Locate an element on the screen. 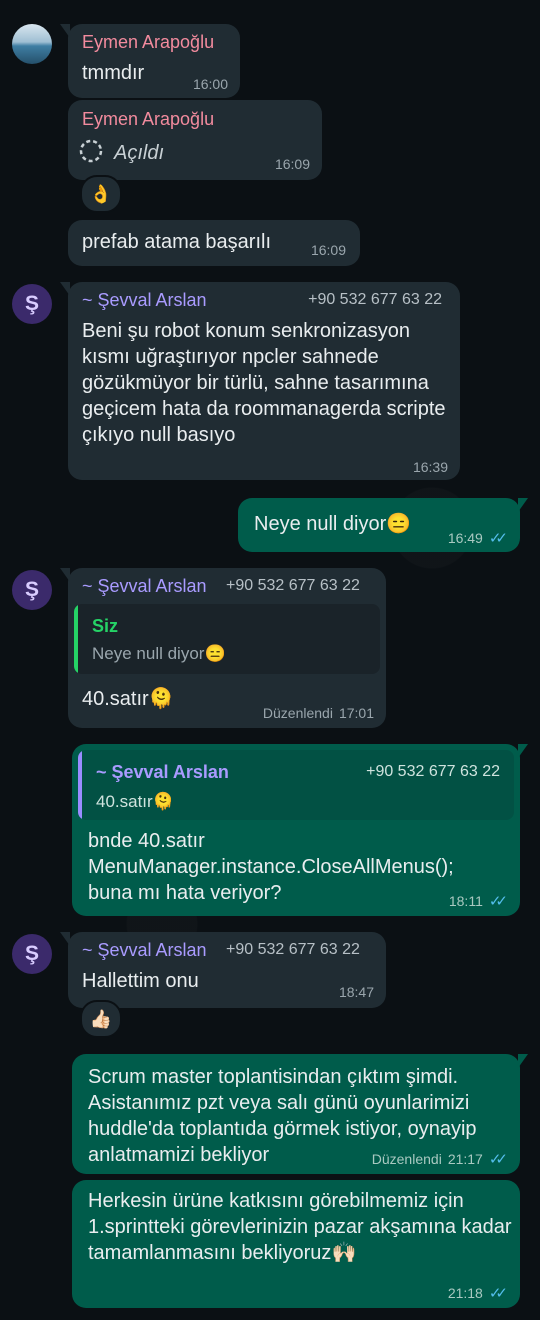  message-time: 18:47 is located at coordinates (356, 992).